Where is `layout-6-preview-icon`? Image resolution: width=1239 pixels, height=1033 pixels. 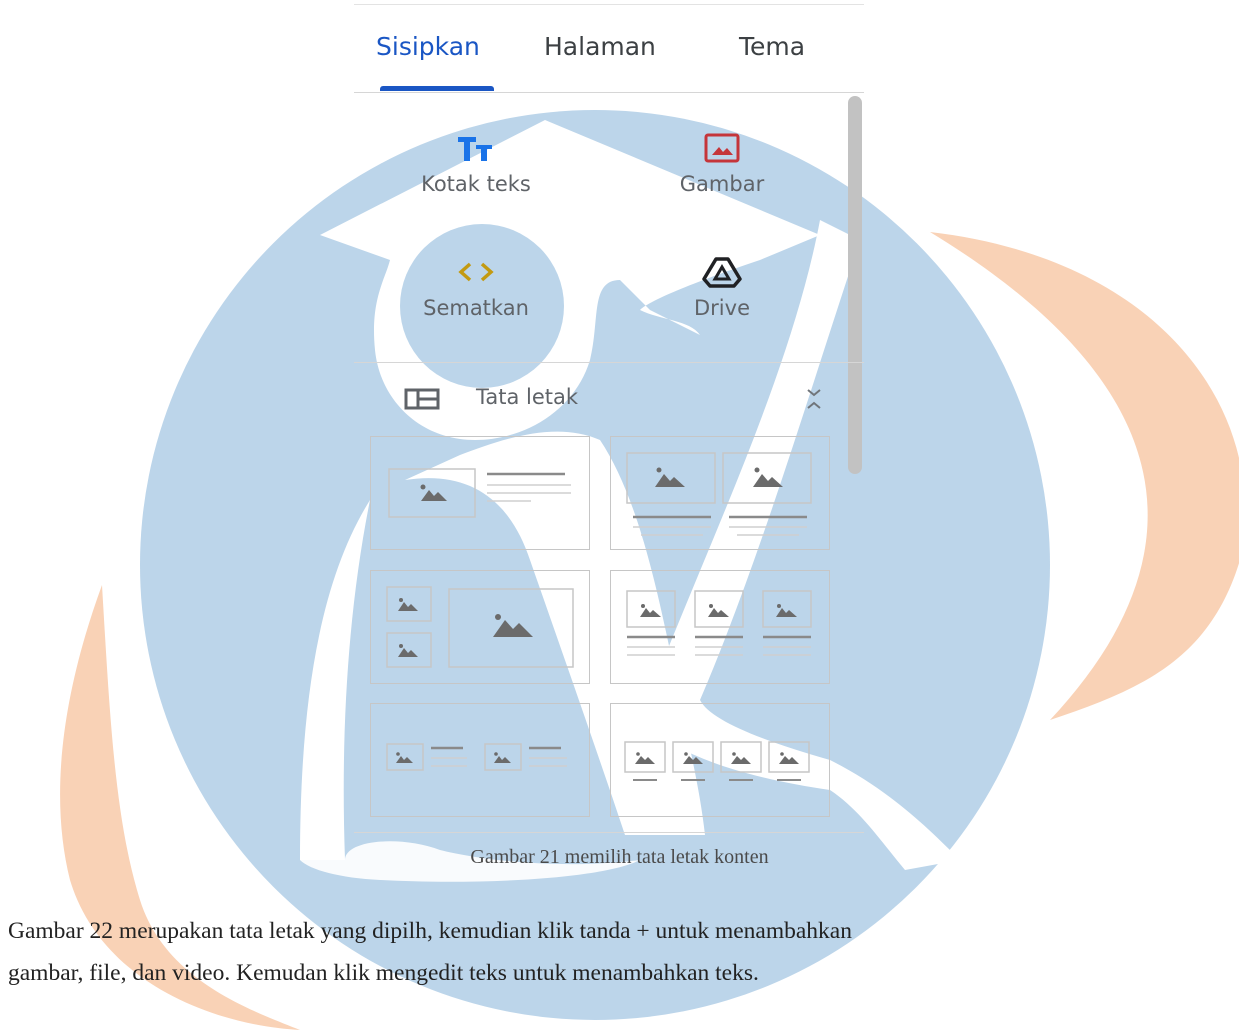 layout-6-preview-icon is located at coordinates (717, 761).